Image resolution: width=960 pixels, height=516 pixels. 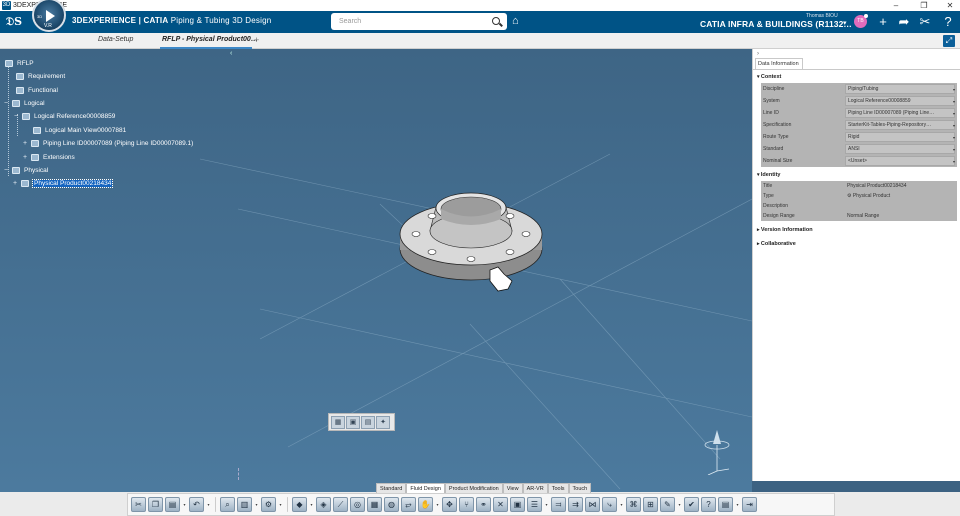 What do you see at coordinates (667, 504) in the screenshot?
I see `sketch-icon: ✎` at bounding box center [667, 504].